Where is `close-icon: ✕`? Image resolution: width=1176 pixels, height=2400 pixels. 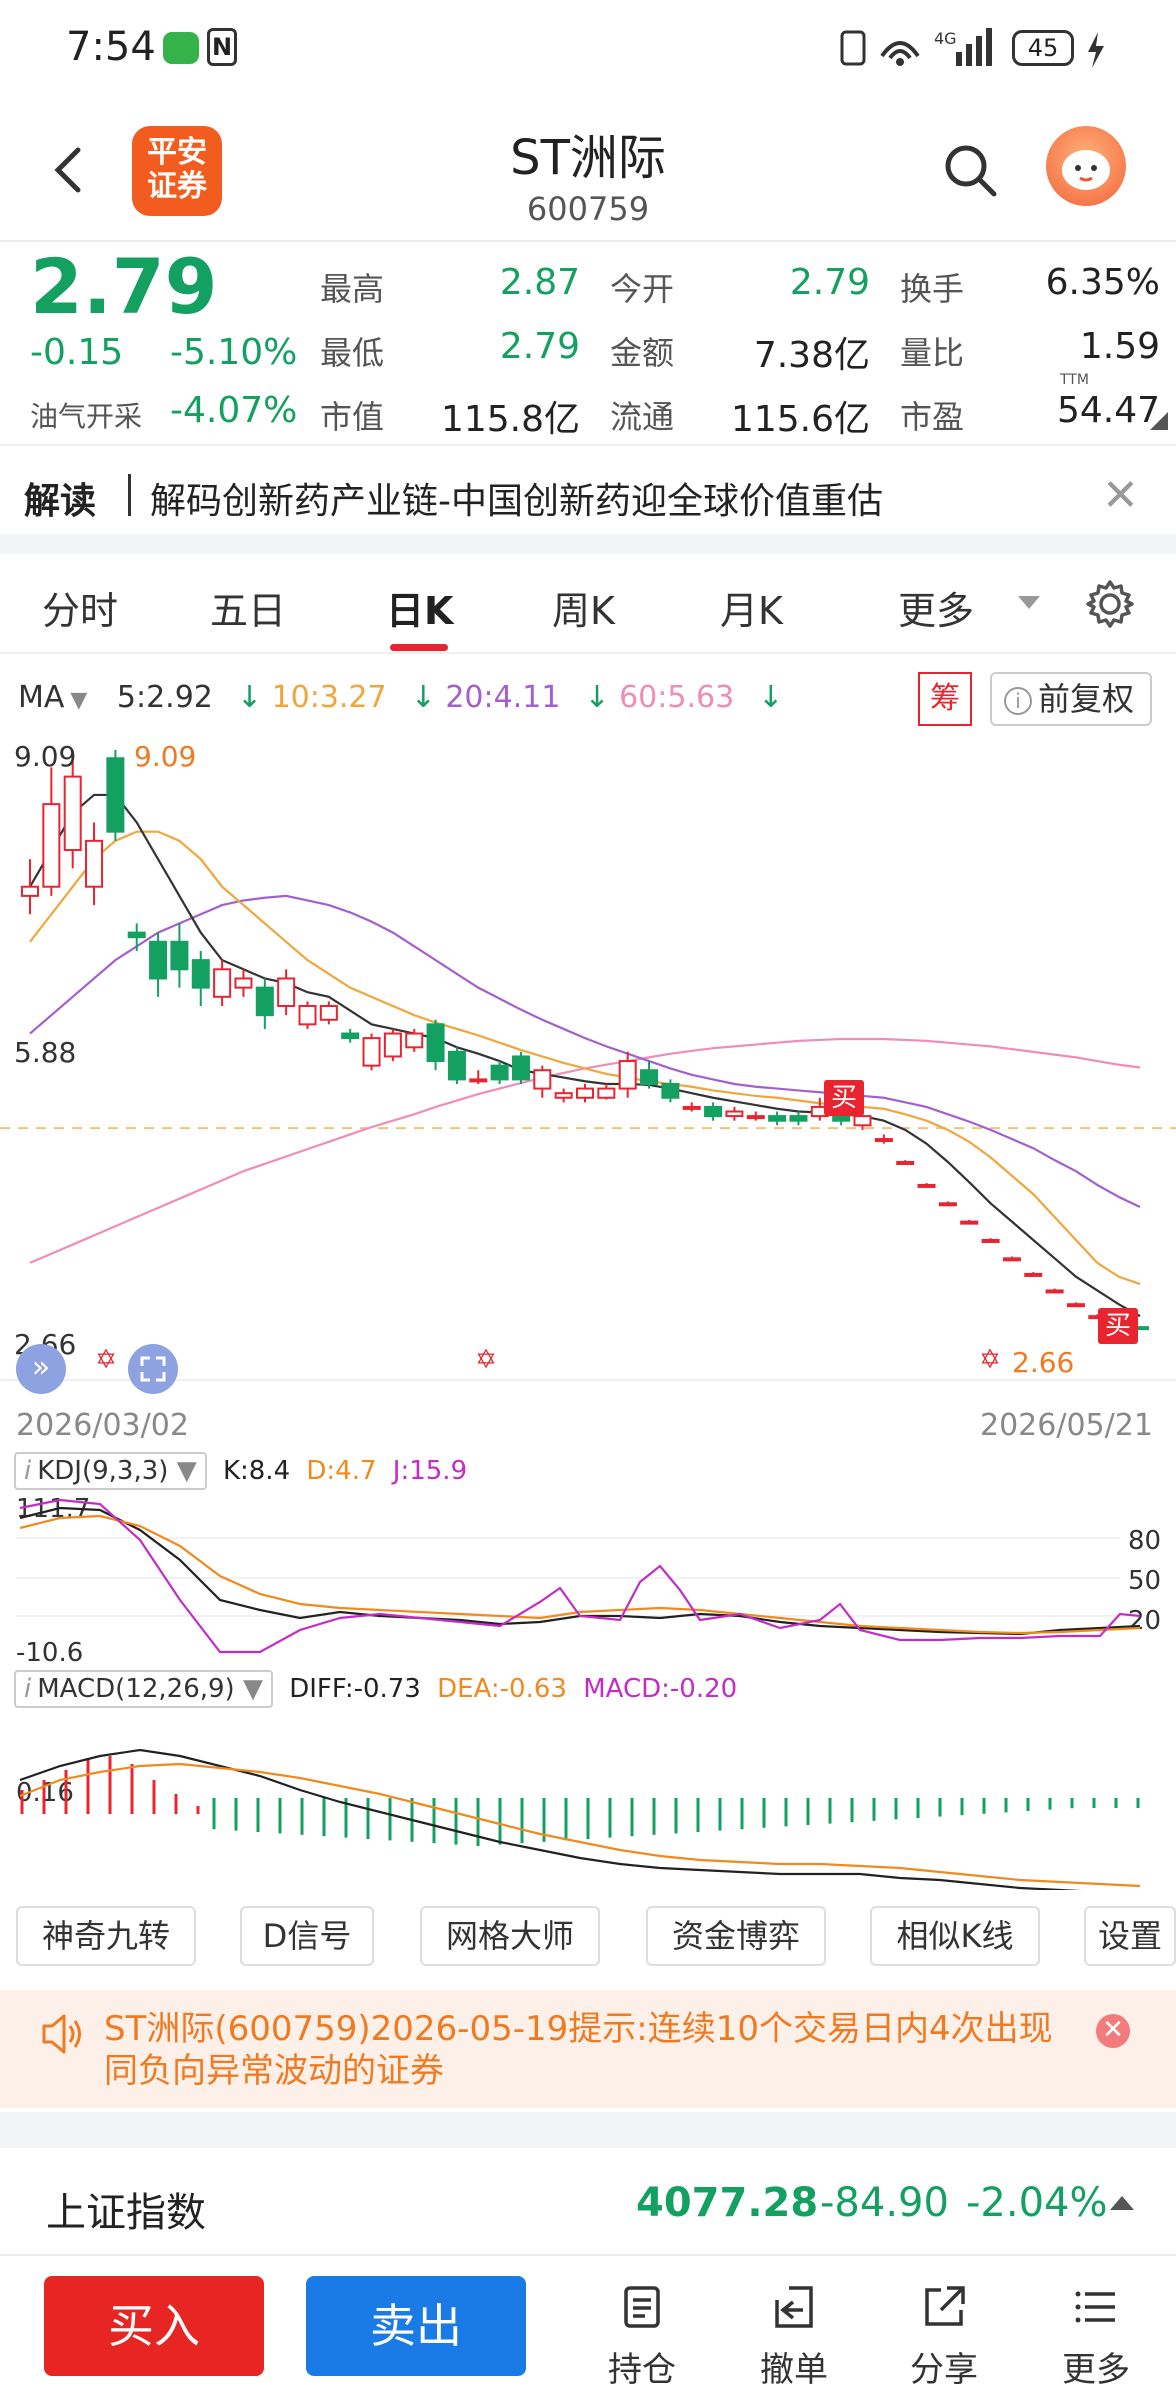 close-icon: ✕ is located at coordinates (1120, 495).